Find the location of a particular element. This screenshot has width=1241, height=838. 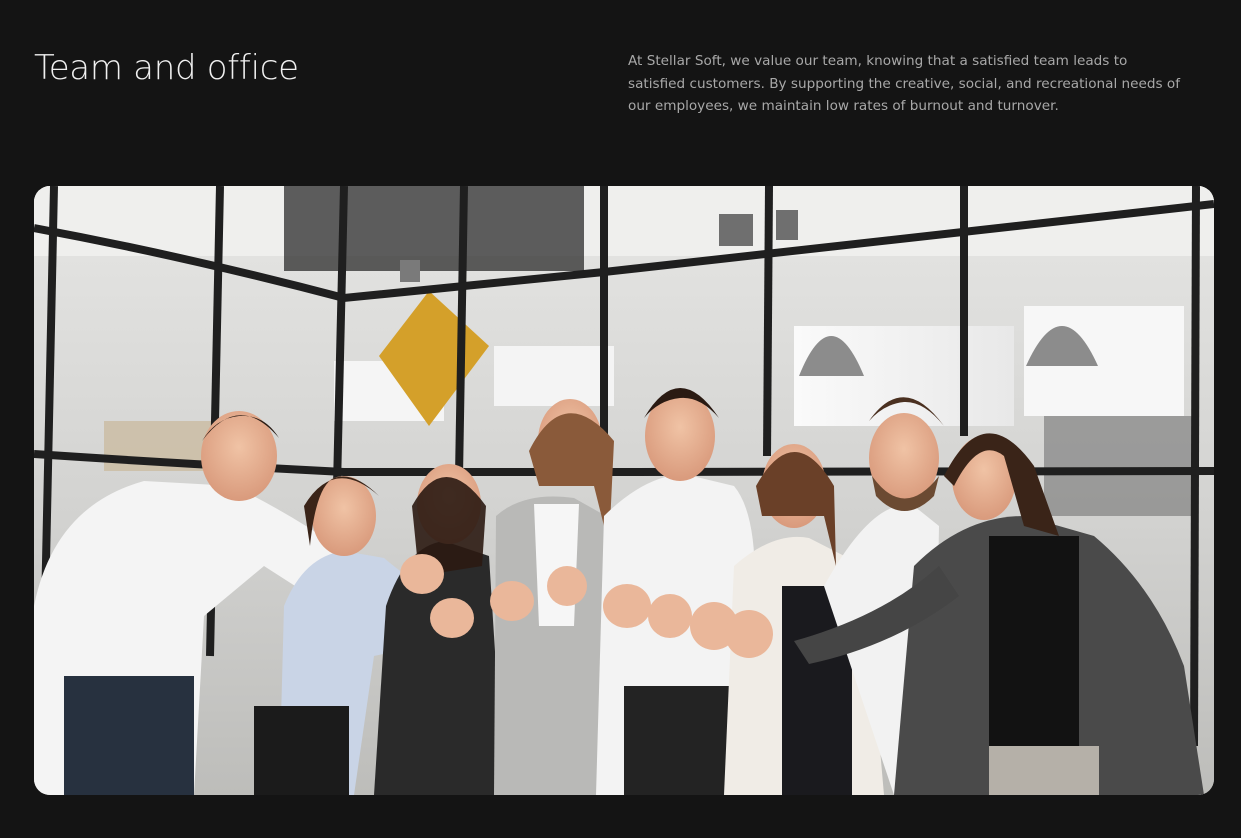

section-title: Team and office is located at coordinates (166, 68).